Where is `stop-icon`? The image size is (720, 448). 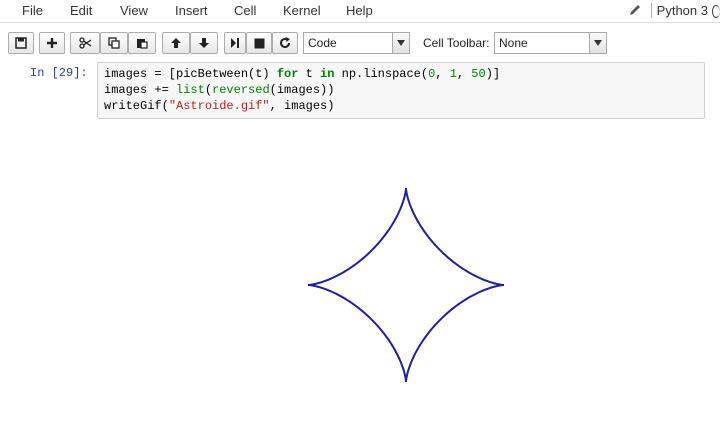
stop-icon is located at coordinates (259, 43).